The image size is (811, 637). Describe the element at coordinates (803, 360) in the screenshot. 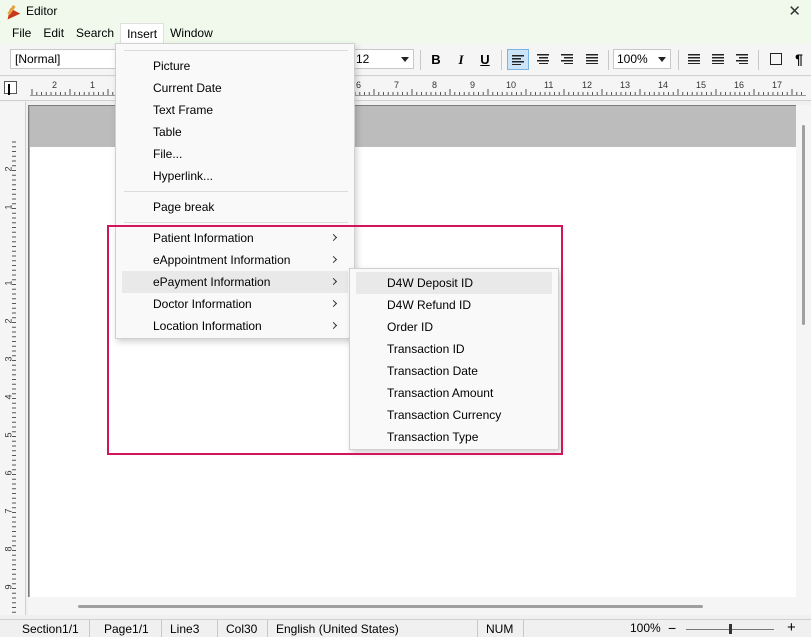

I see `vertical-scrollbar` at that location.